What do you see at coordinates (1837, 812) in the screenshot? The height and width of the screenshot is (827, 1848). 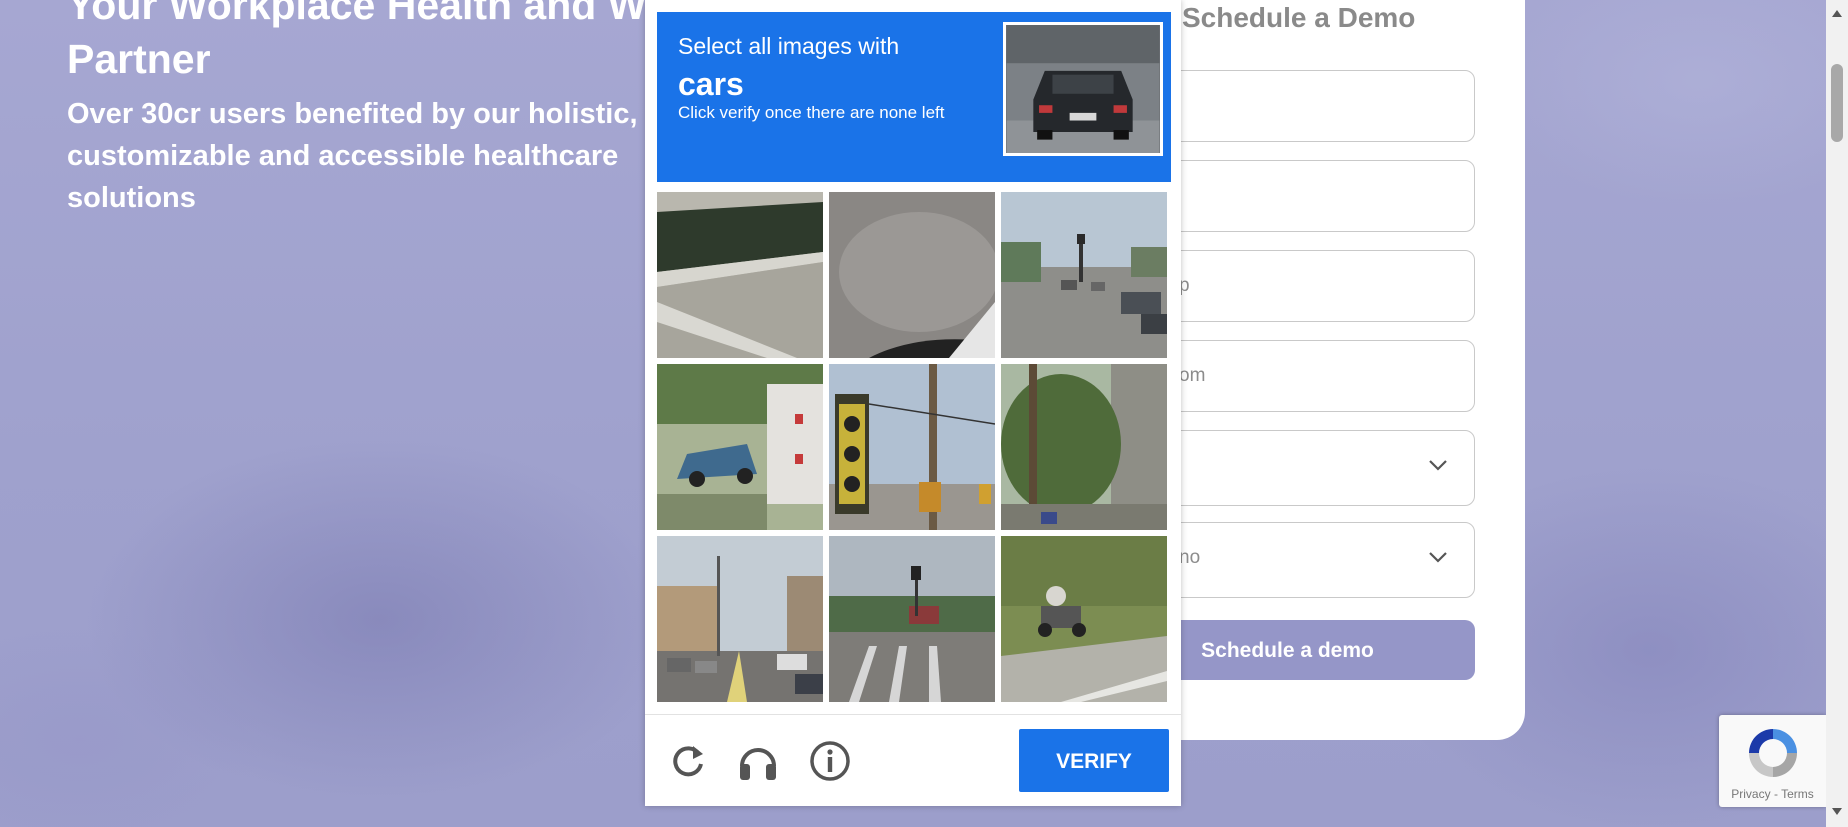 I see `scroll-down-arrow-icon` at bounding box center [1837, 812].